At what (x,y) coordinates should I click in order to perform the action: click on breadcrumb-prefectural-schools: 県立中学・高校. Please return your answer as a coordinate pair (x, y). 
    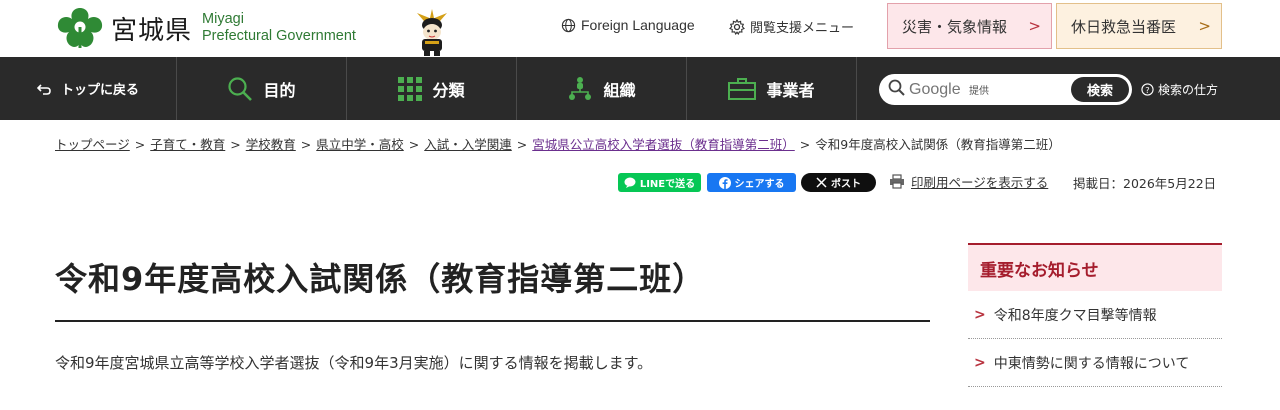
    Looking at the image, I should click on (360, 144).